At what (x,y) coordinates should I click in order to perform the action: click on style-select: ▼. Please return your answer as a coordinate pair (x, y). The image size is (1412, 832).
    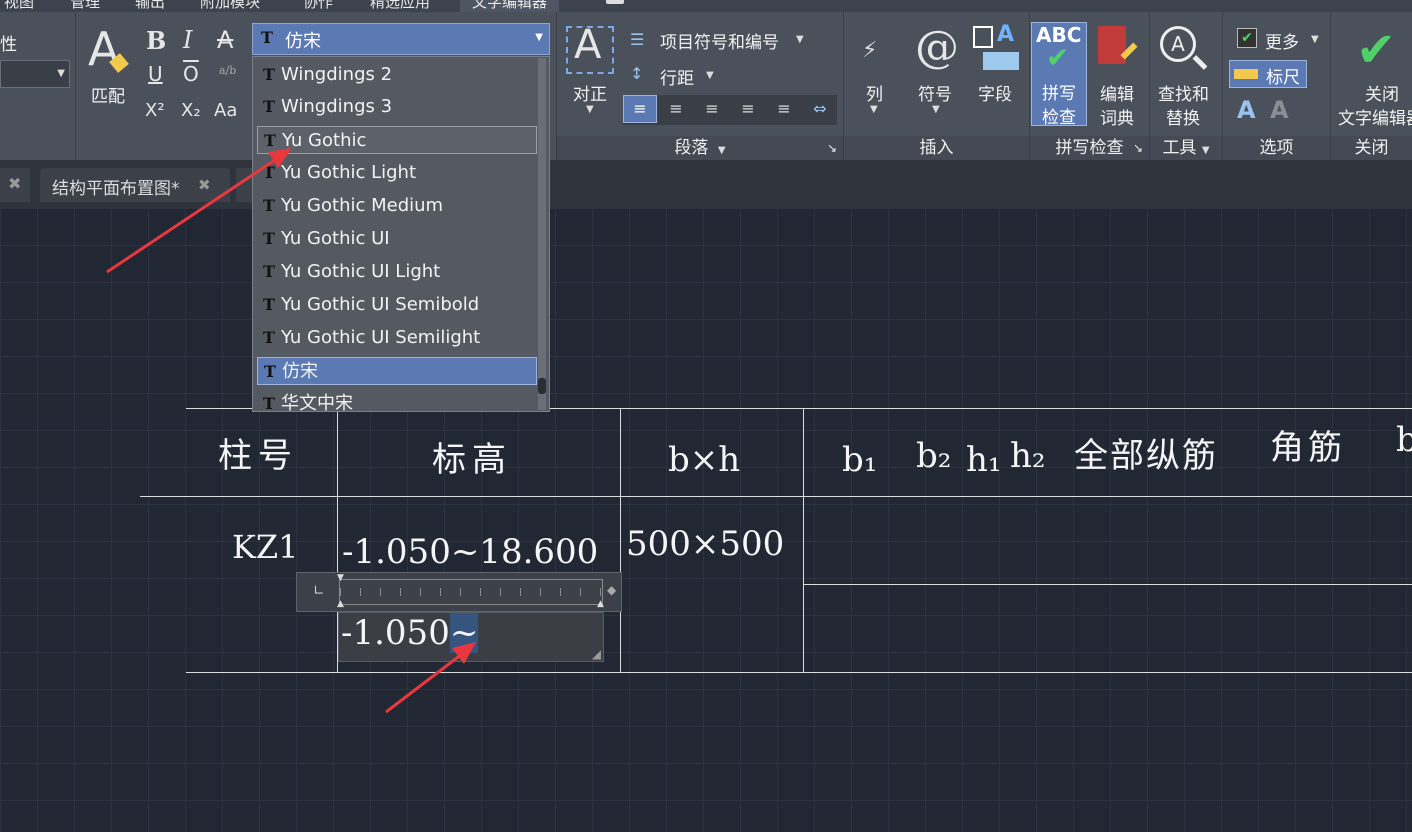
    Looking at the image, I should click on (35, 74).